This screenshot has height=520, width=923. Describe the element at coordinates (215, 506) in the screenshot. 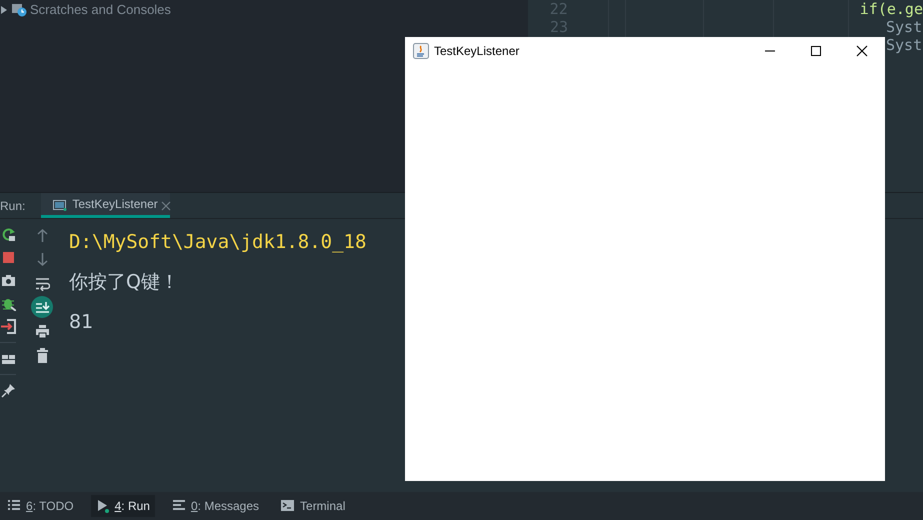

I see `tool-window-button: 0: Messages` at that location.